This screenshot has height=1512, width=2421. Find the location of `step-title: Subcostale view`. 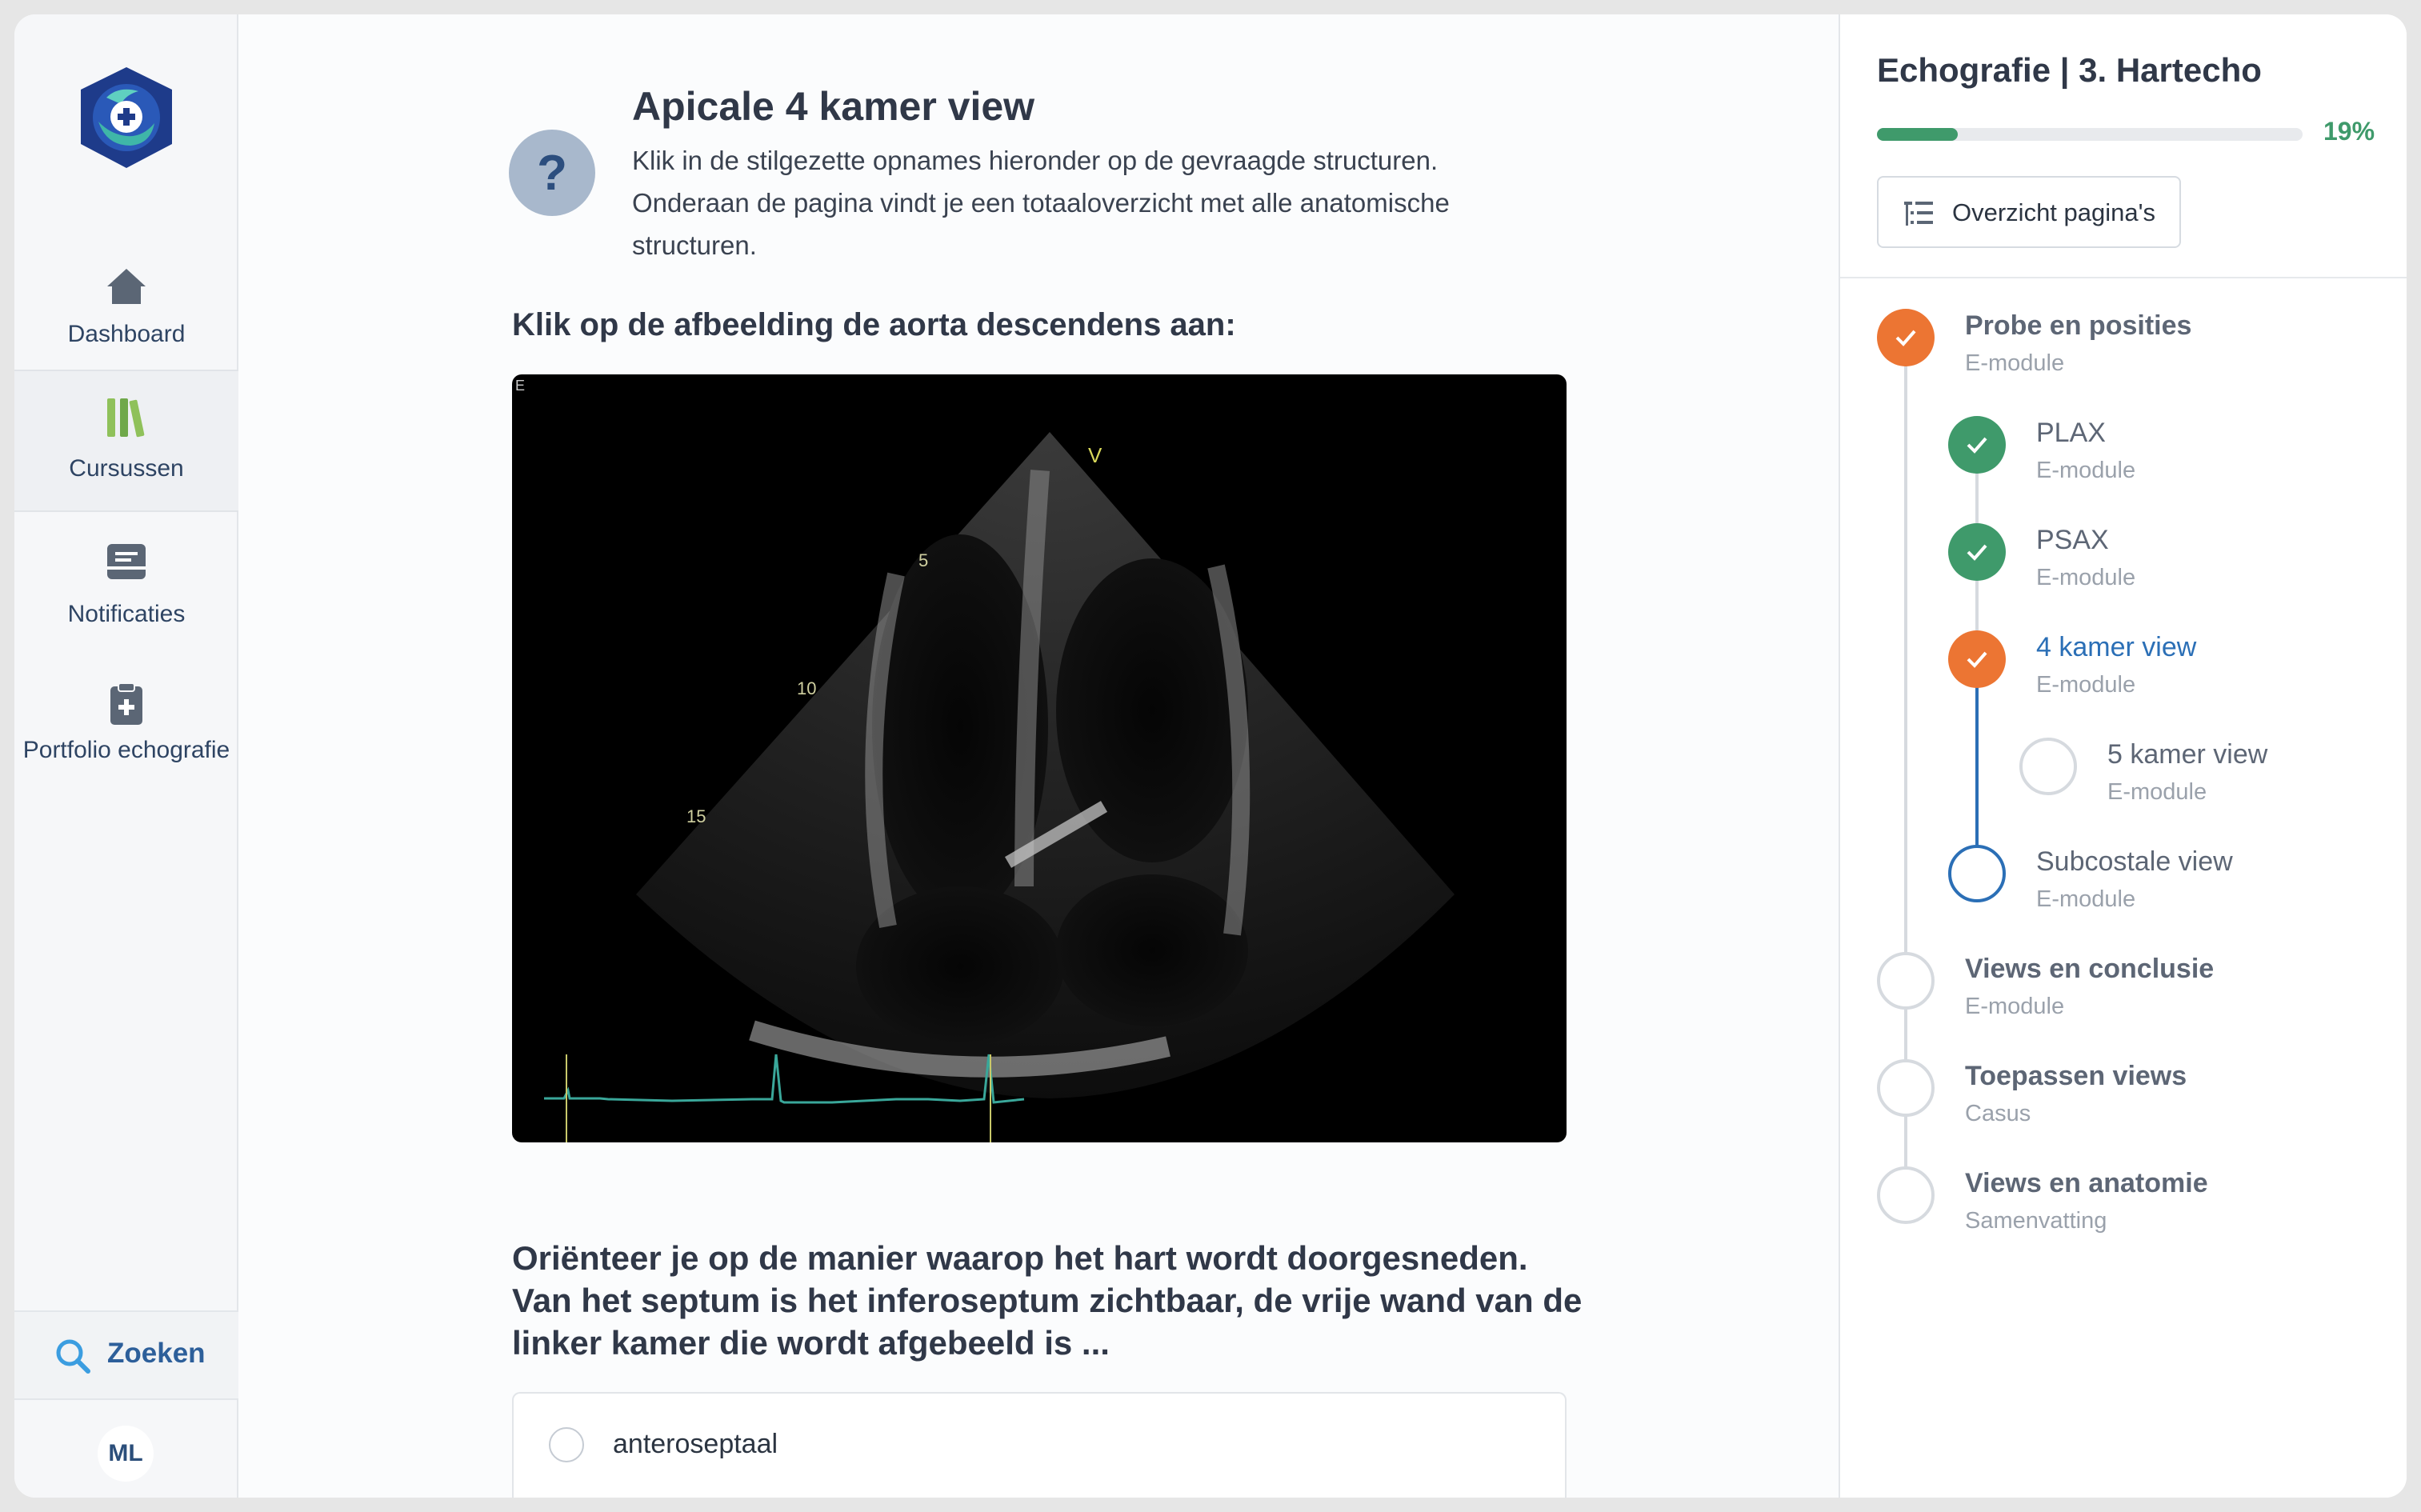

step-title: Subcostale view is located at coordinates (2134, 862).